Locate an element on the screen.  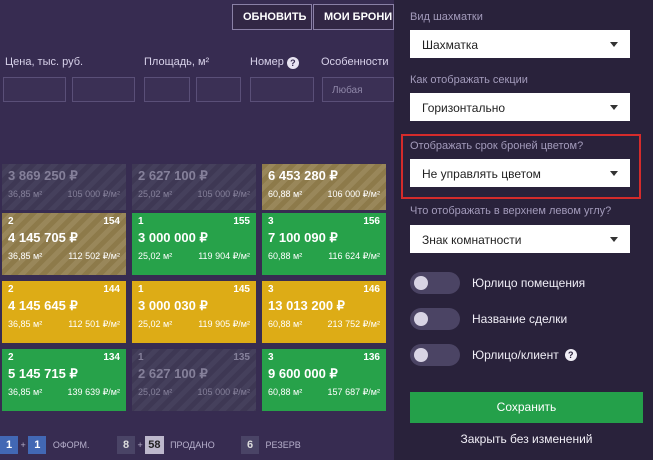
apartment-cell: 3 146 13 013 200 ₽ 60,88 м² 213 752 ₽/м² is located at coordinates (324, 312).